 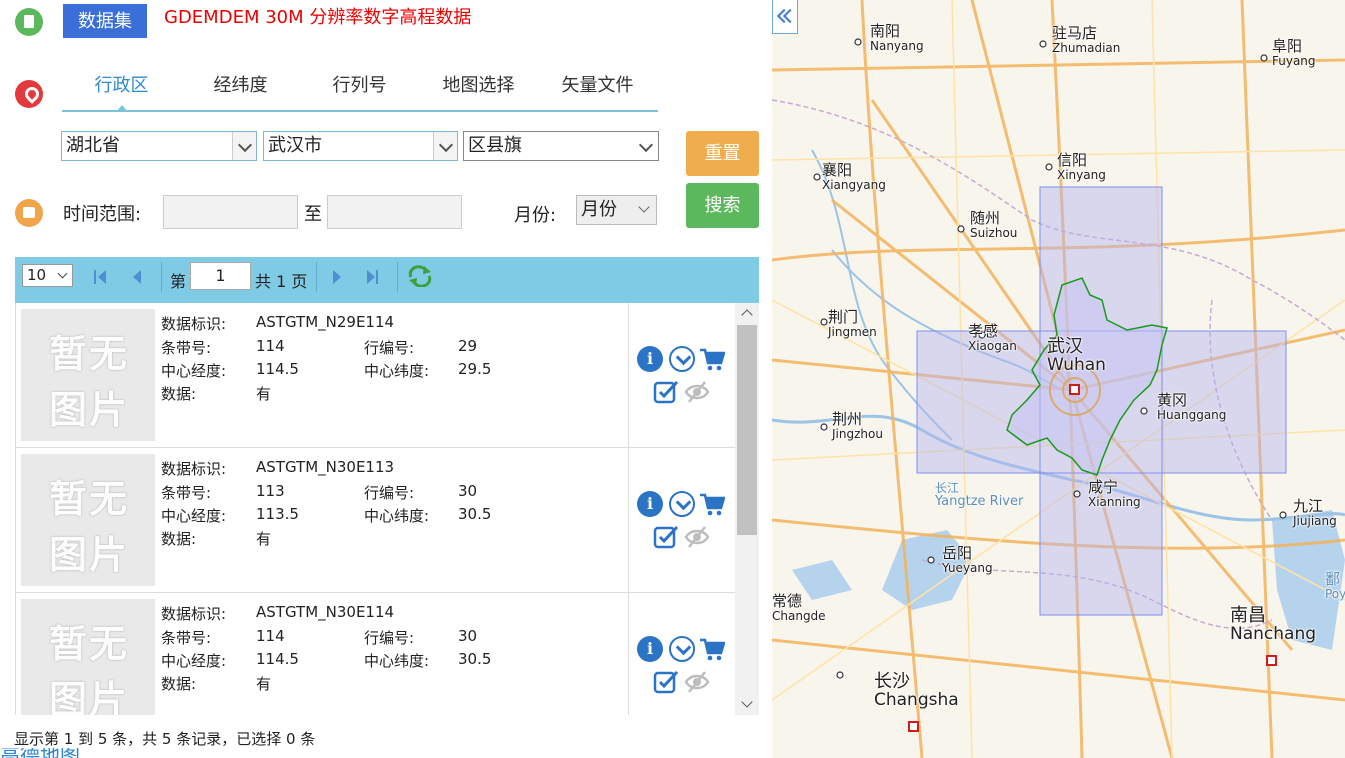 What do you see at coordinates (102, 214) in the screenshot?
I see `time-range-label: 时间范围:` at bounding box center [102, 214].